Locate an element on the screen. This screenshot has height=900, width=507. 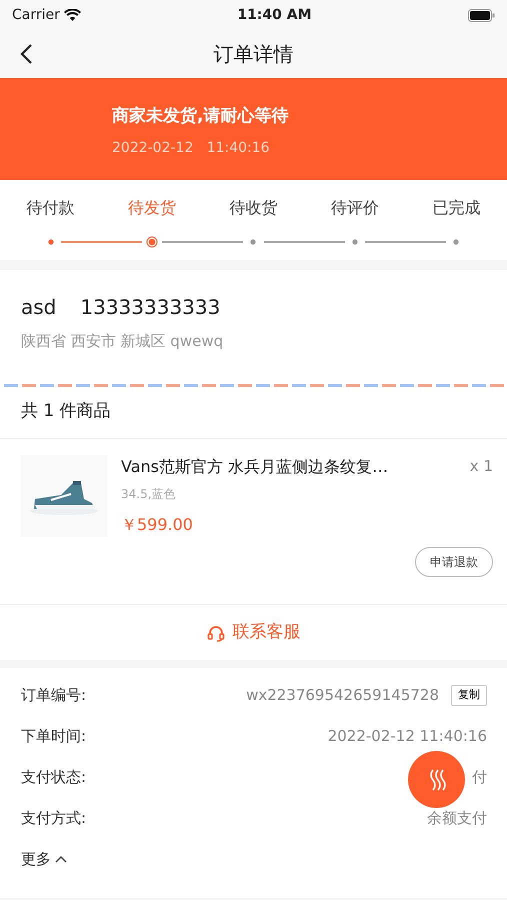
step-label: 待收货 is located at coordinates (254, 207).